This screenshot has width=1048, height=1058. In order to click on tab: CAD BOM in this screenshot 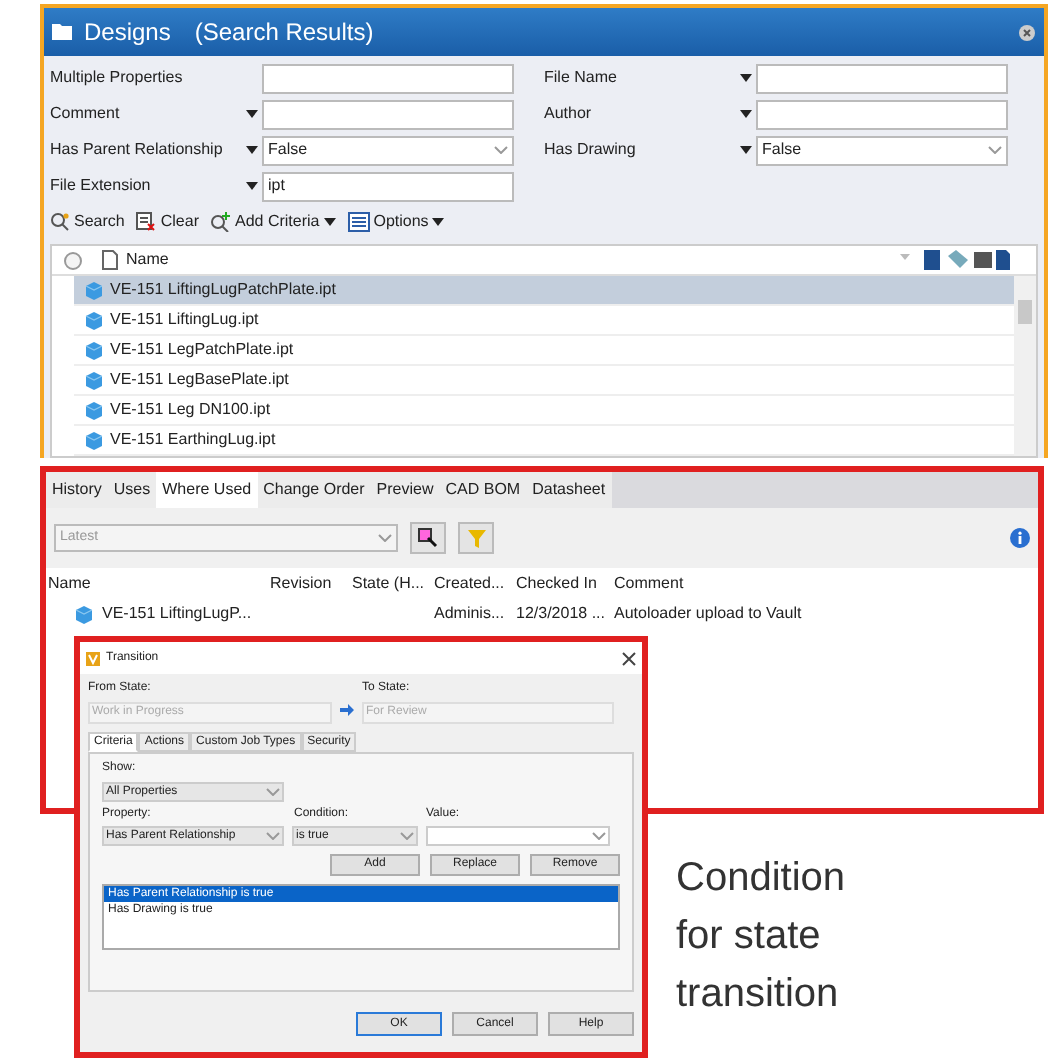, I will do `click(483, 490)`.